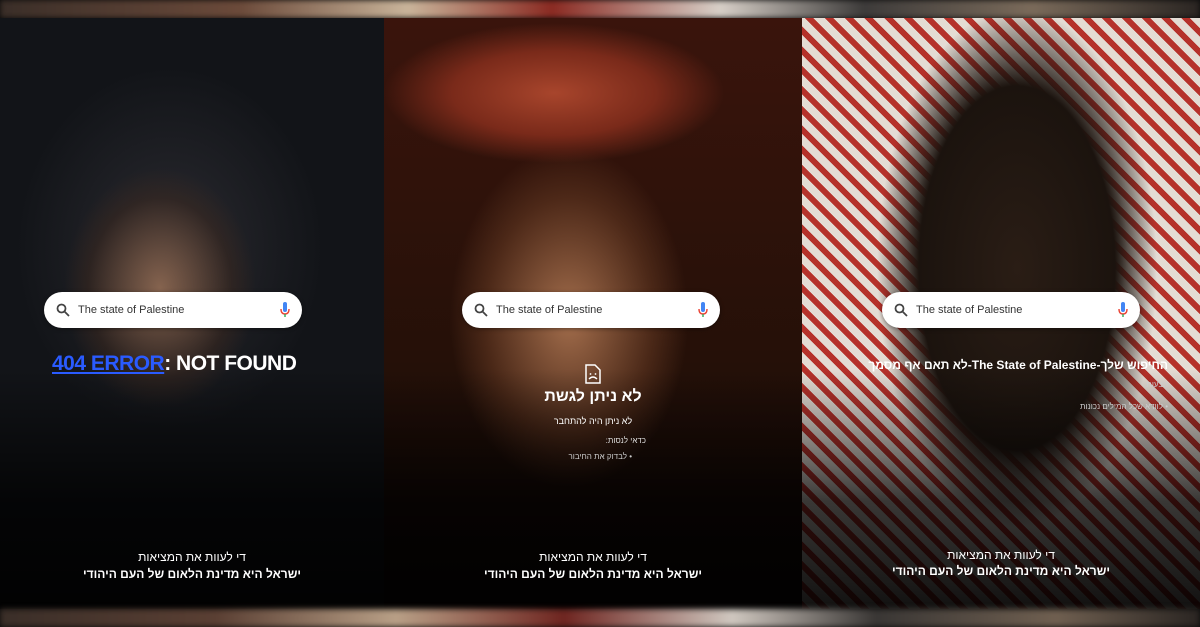 The width and height of the screenshot is (1200, 627). I want to click on try-label: כדאי לנסות:, so click(625, 440).